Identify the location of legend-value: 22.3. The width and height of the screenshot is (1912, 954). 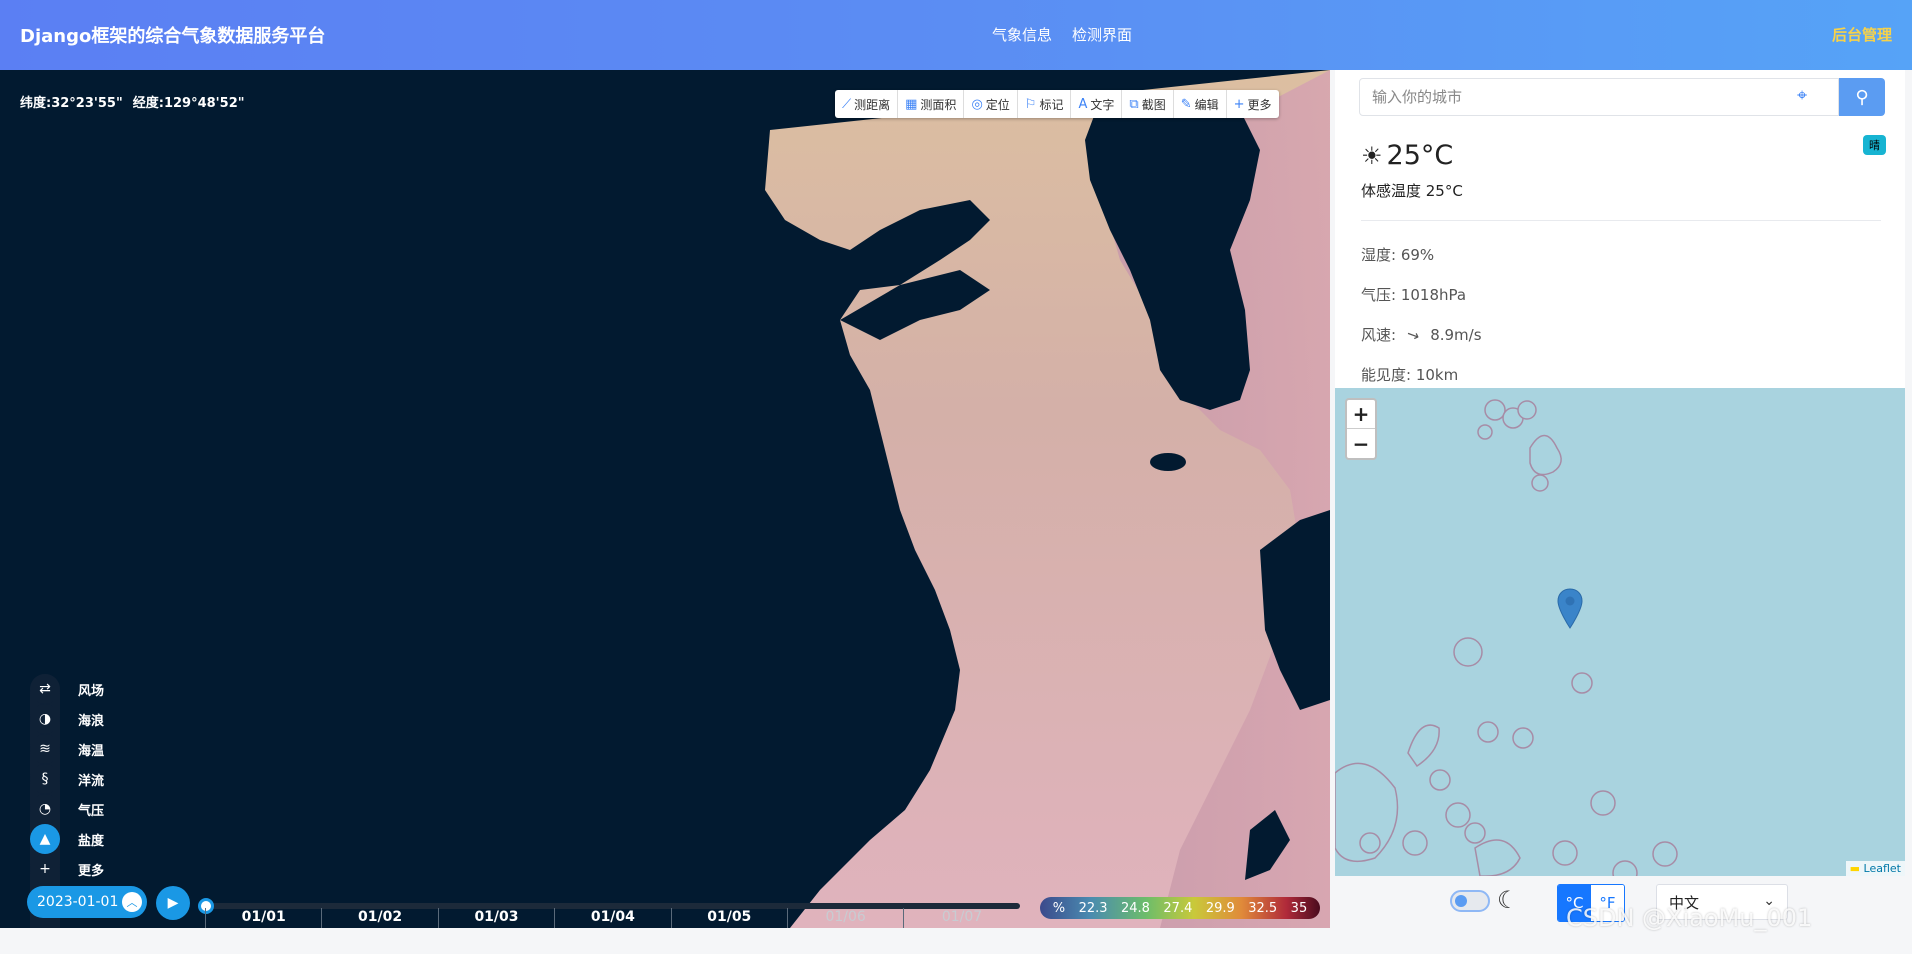
(1093, 908).